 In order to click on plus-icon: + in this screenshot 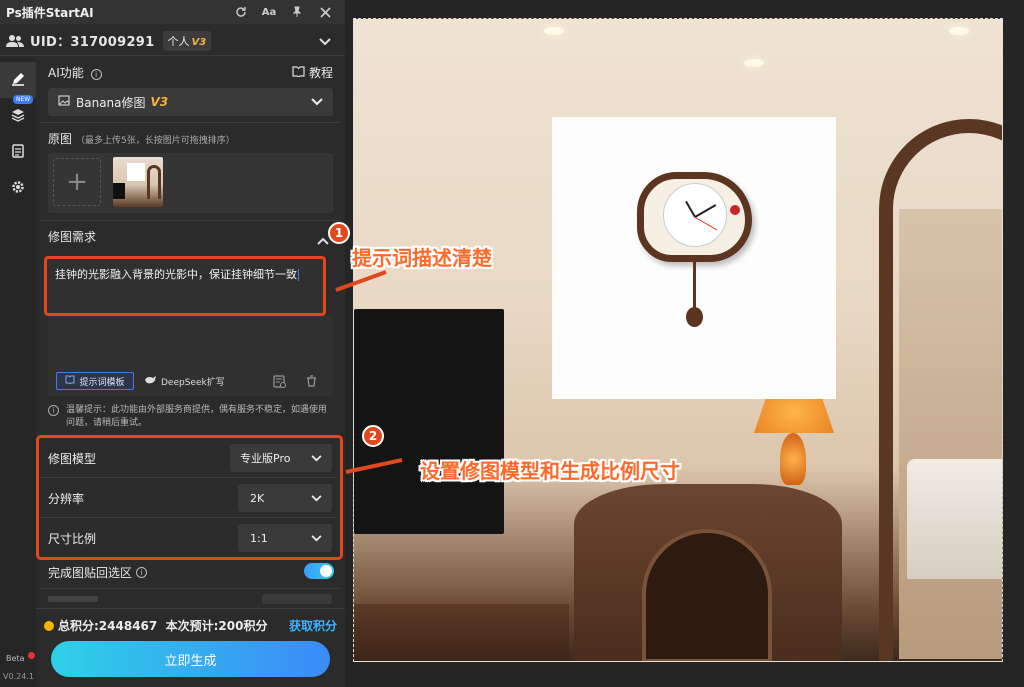, I will do `click(77, 182)`.